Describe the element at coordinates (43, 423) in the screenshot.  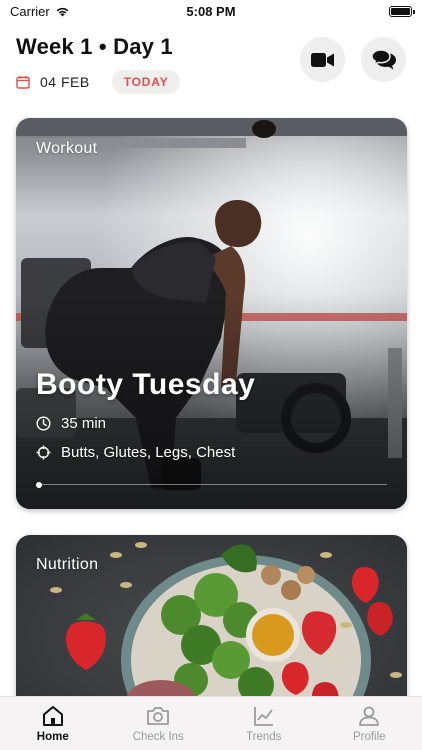
I see `clock-icon` at that location.